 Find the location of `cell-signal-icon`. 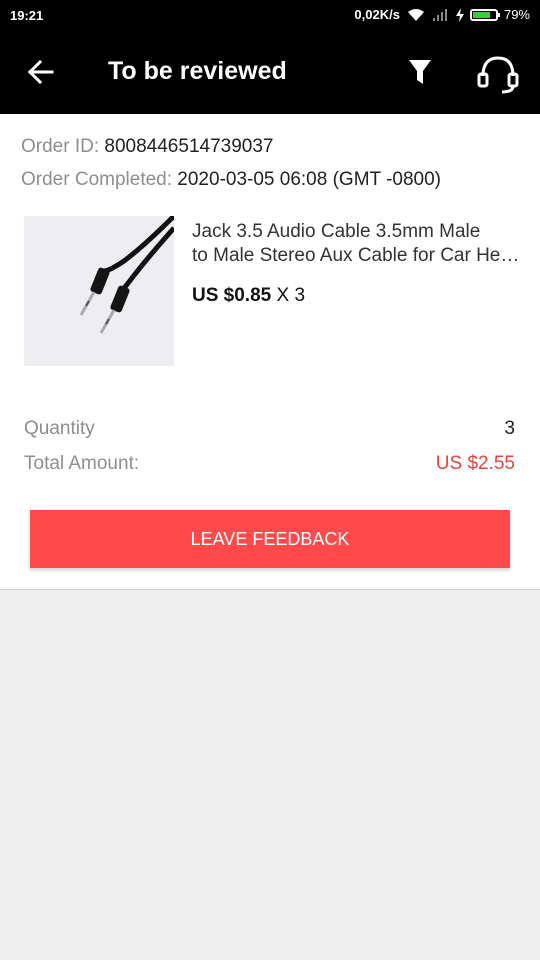

cell-signal-icon is located at coordinates (439, 14).